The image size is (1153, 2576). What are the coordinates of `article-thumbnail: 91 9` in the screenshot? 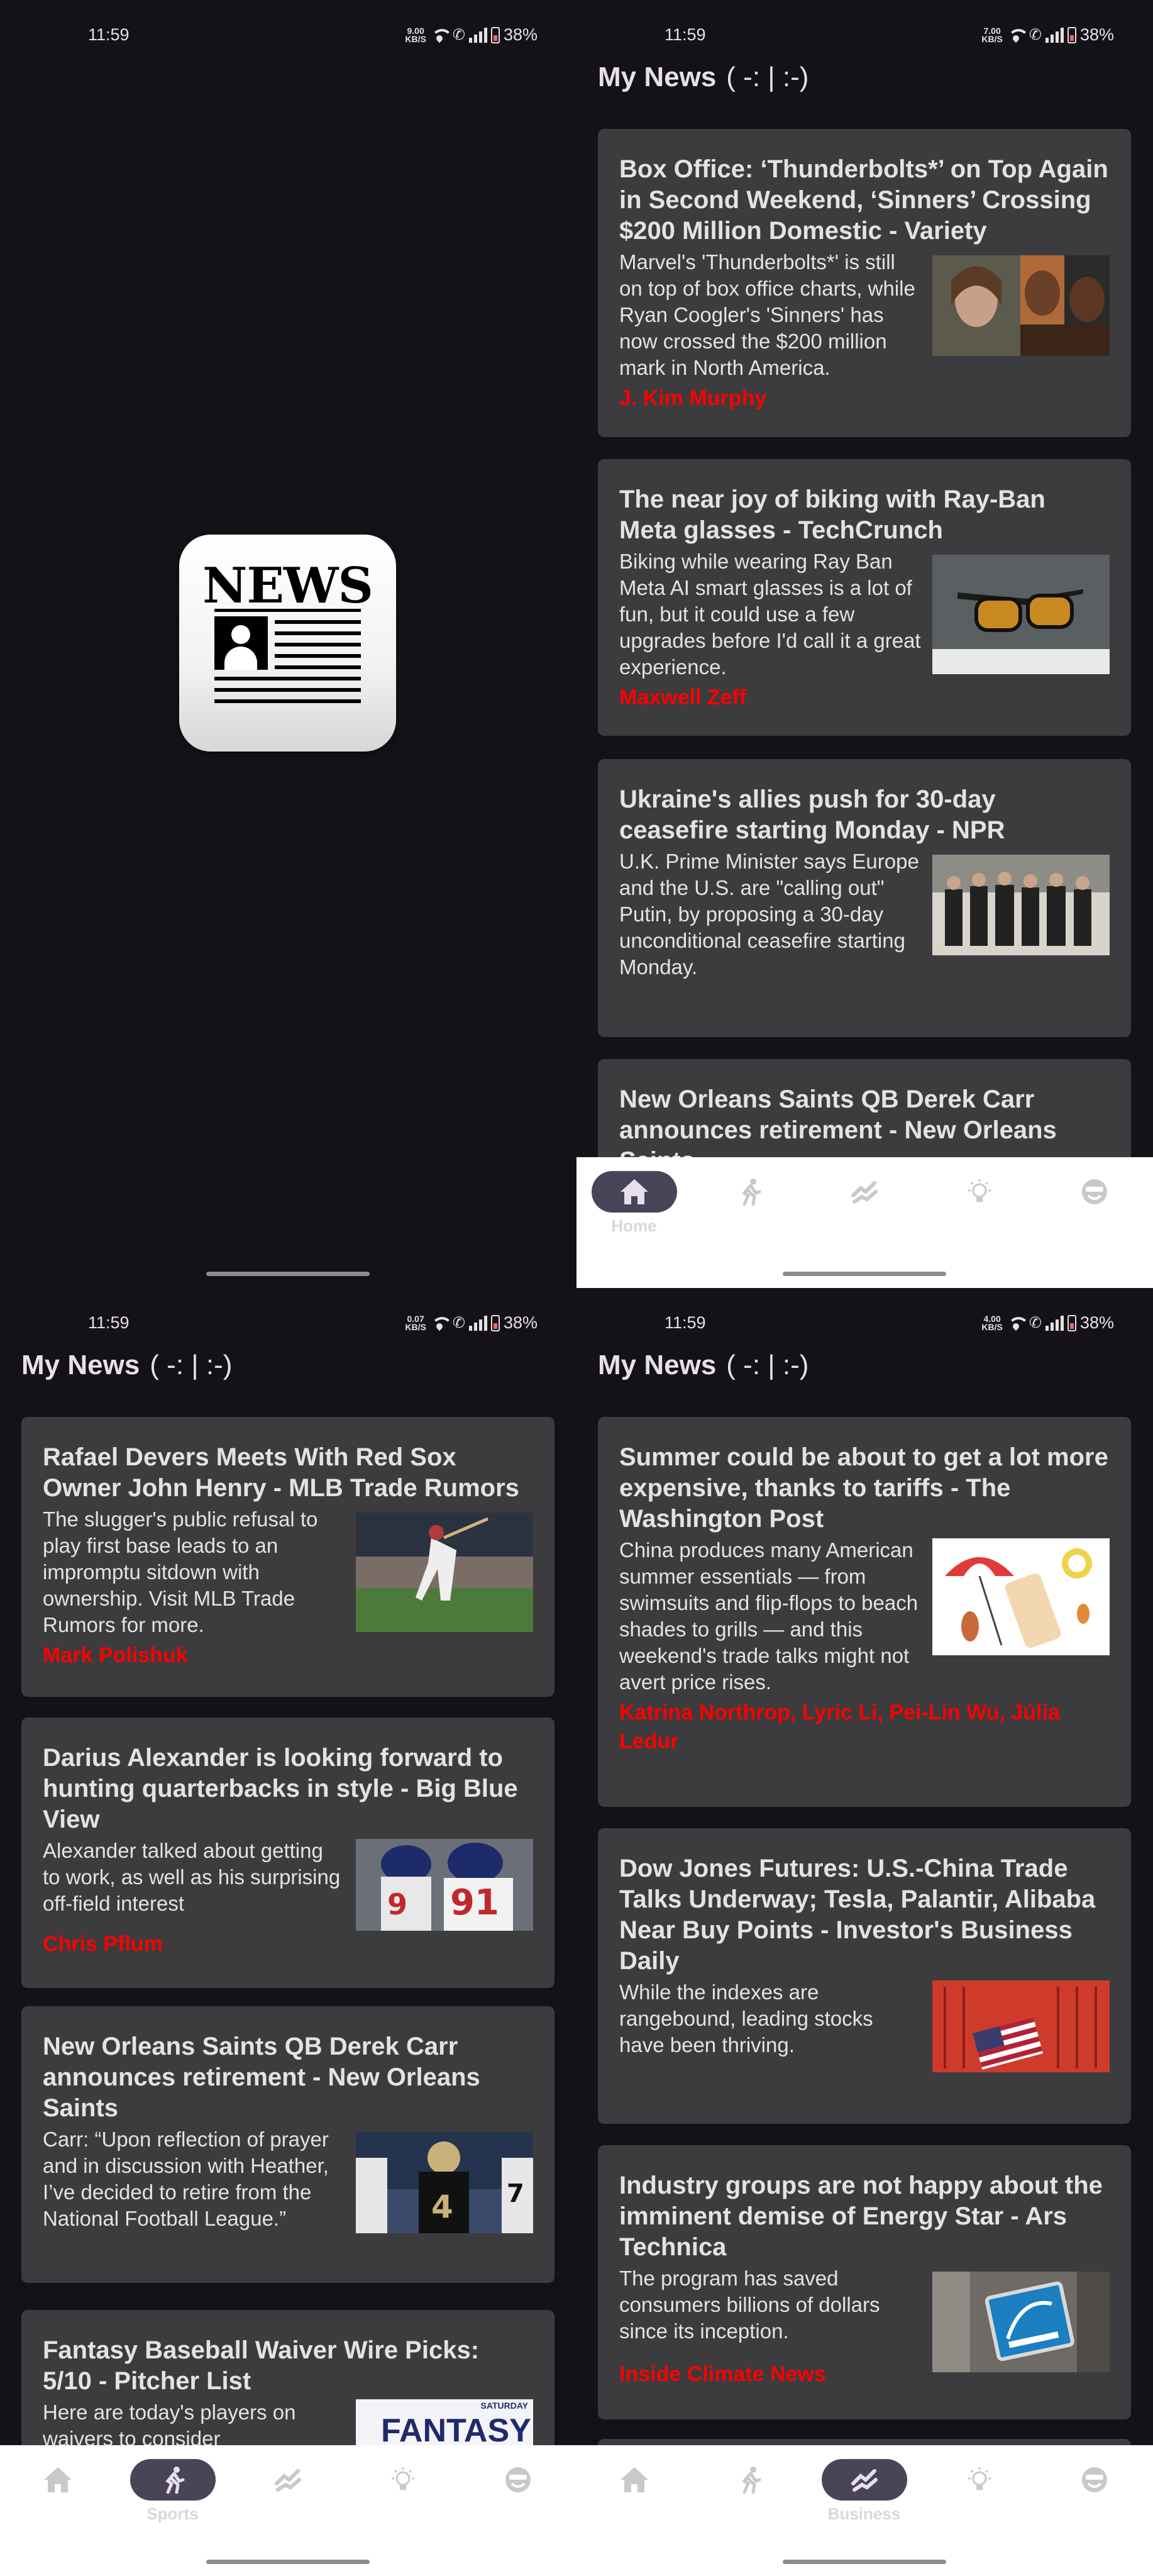 It's located at (444, 1885).